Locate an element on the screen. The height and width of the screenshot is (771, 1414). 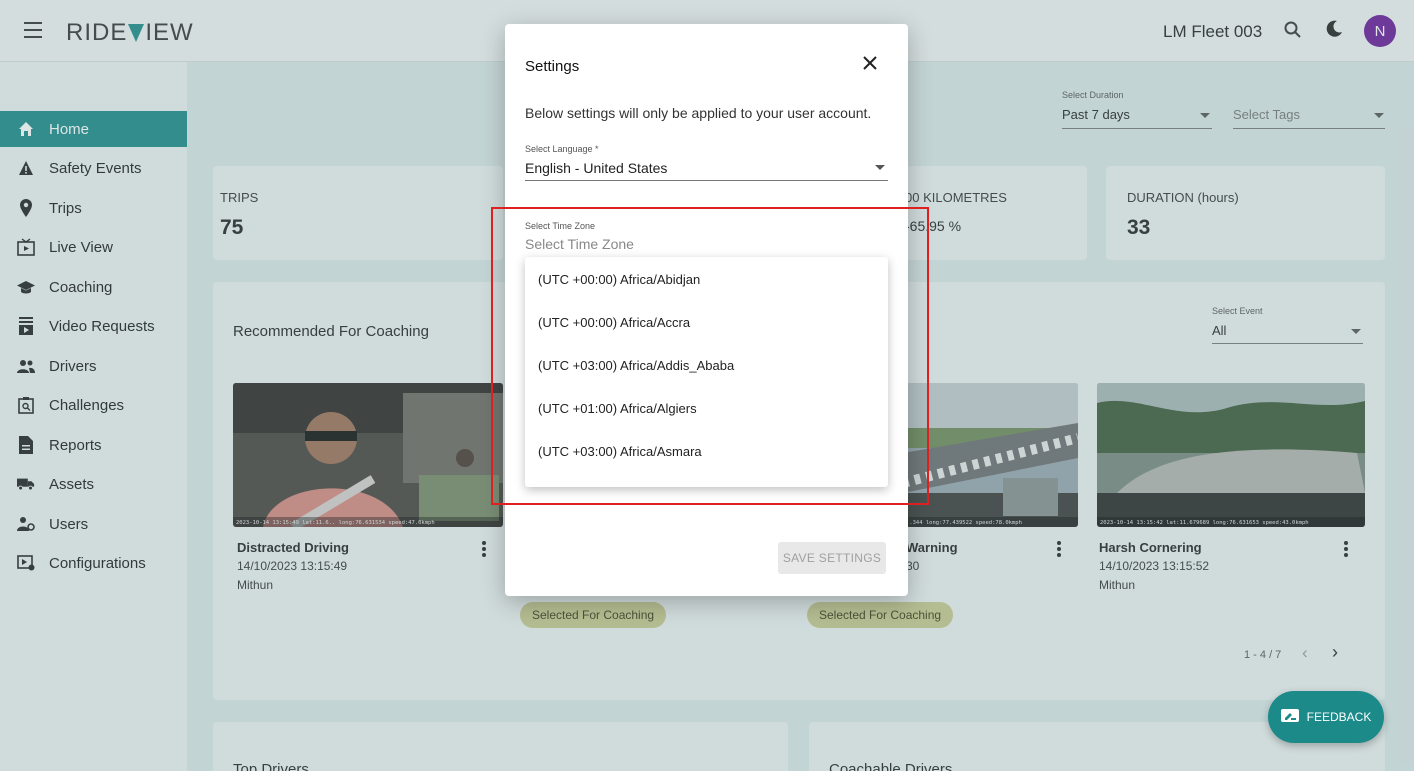
feedback-label: FEEDBACK is located at coordinates (1339, 717).